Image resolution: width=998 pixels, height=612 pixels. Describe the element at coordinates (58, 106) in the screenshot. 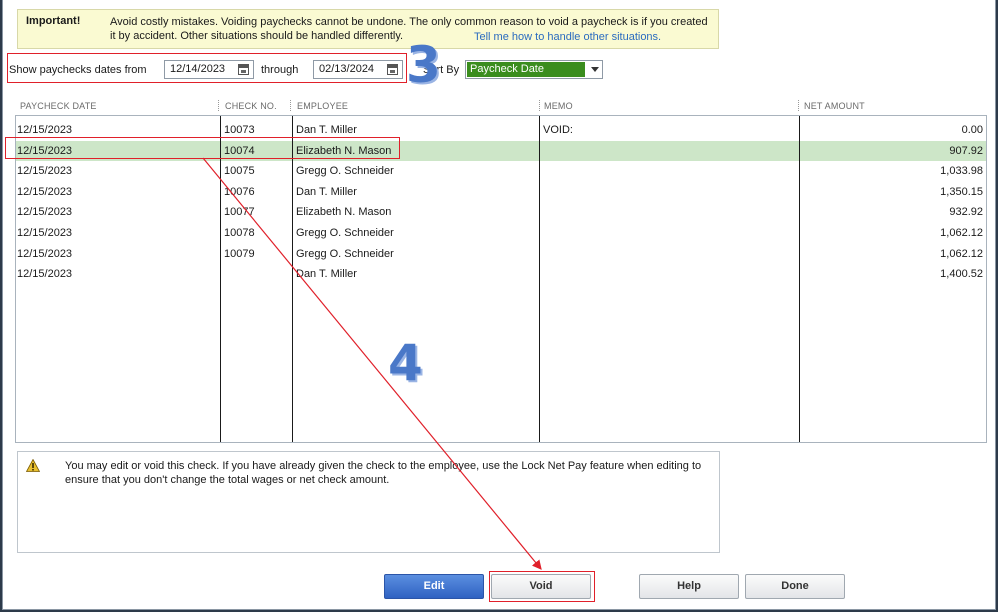

I see `header-paycheck-date: PAYCHECK DATE` at that location.